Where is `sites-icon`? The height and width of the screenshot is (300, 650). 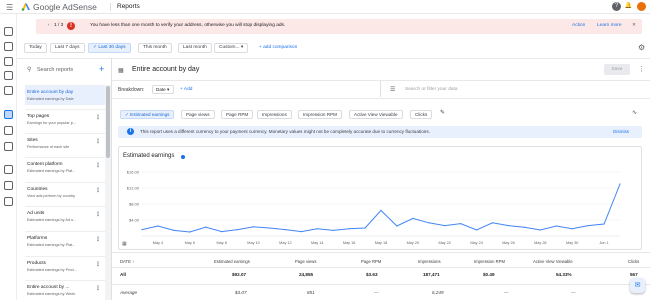
sites-icon is located at coordinates (8, 46).